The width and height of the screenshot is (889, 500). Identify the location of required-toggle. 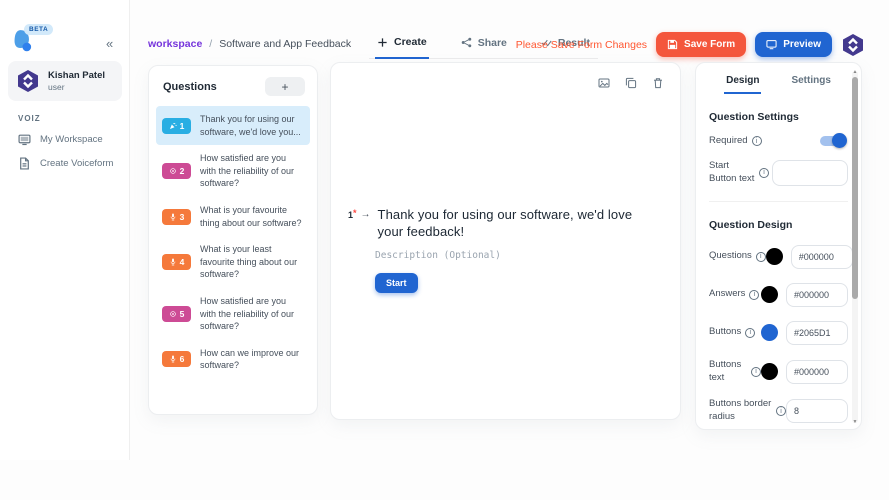
(833, 141).